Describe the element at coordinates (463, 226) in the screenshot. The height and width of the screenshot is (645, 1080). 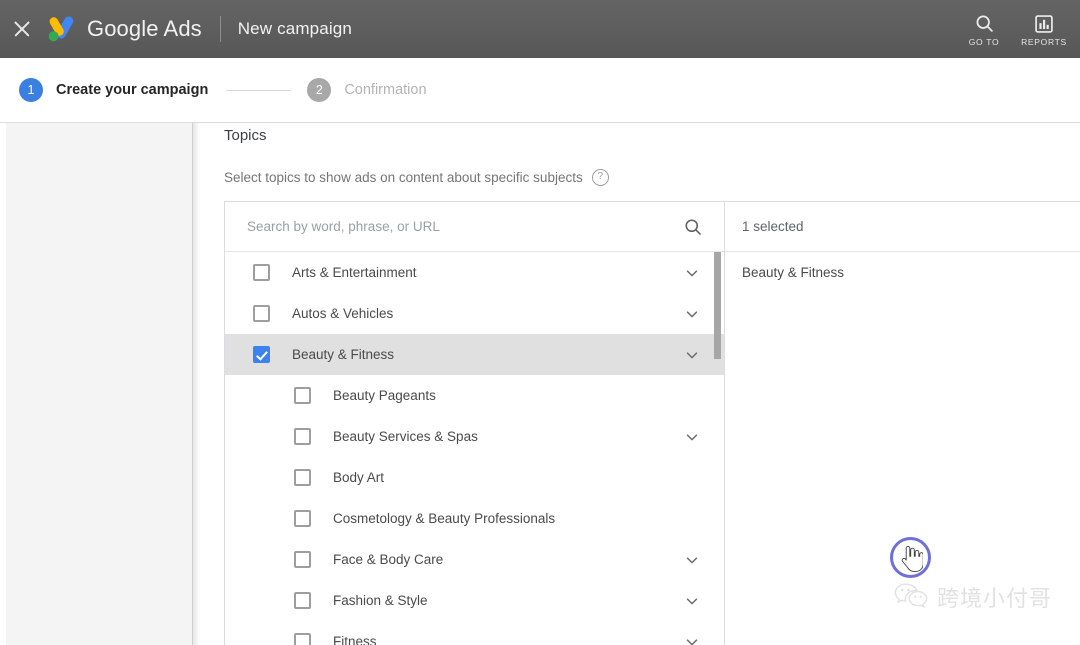
I see `search-input` at that location.